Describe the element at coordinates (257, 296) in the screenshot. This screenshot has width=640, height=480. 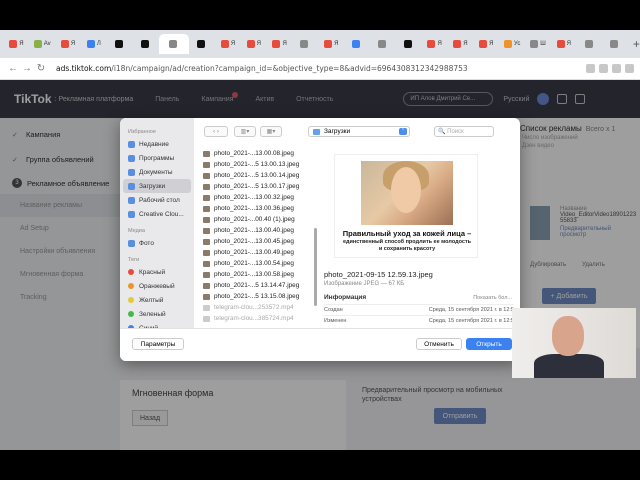
I see `file-row: photo_2021-...5 13.15.08.jpeg` at that location.